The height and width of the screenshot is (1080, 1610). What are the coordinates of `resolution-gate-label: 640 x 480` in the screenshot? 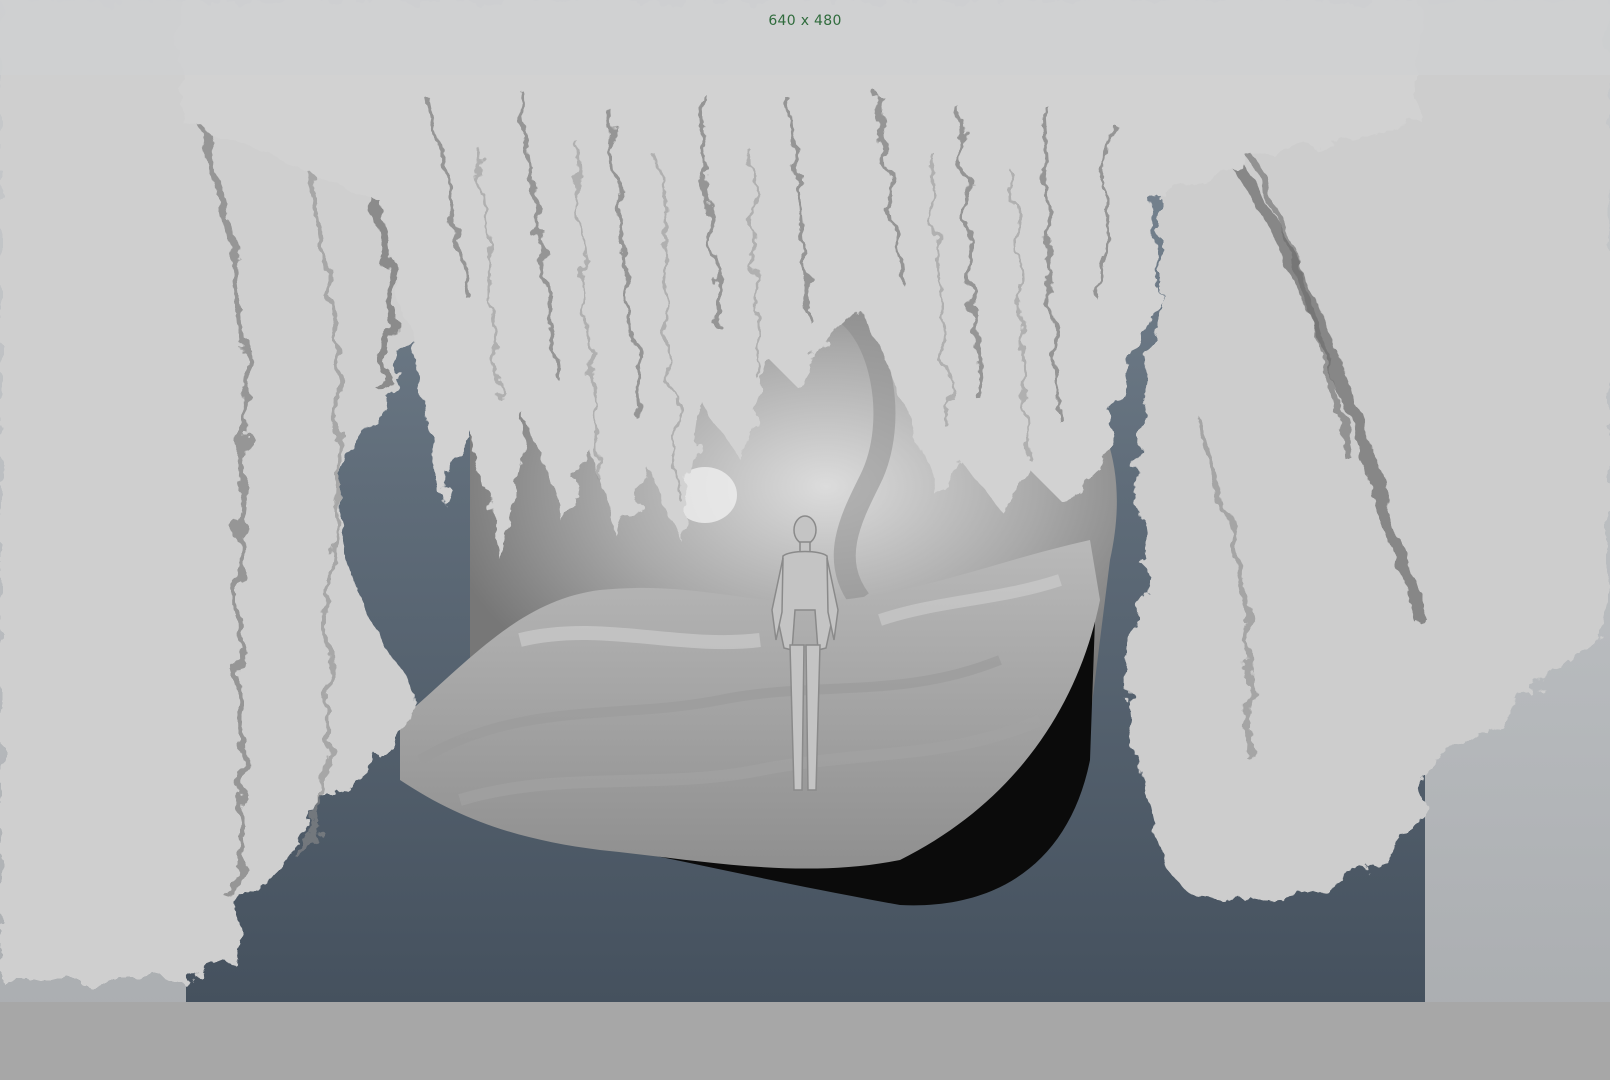 It's located at (805, 21).